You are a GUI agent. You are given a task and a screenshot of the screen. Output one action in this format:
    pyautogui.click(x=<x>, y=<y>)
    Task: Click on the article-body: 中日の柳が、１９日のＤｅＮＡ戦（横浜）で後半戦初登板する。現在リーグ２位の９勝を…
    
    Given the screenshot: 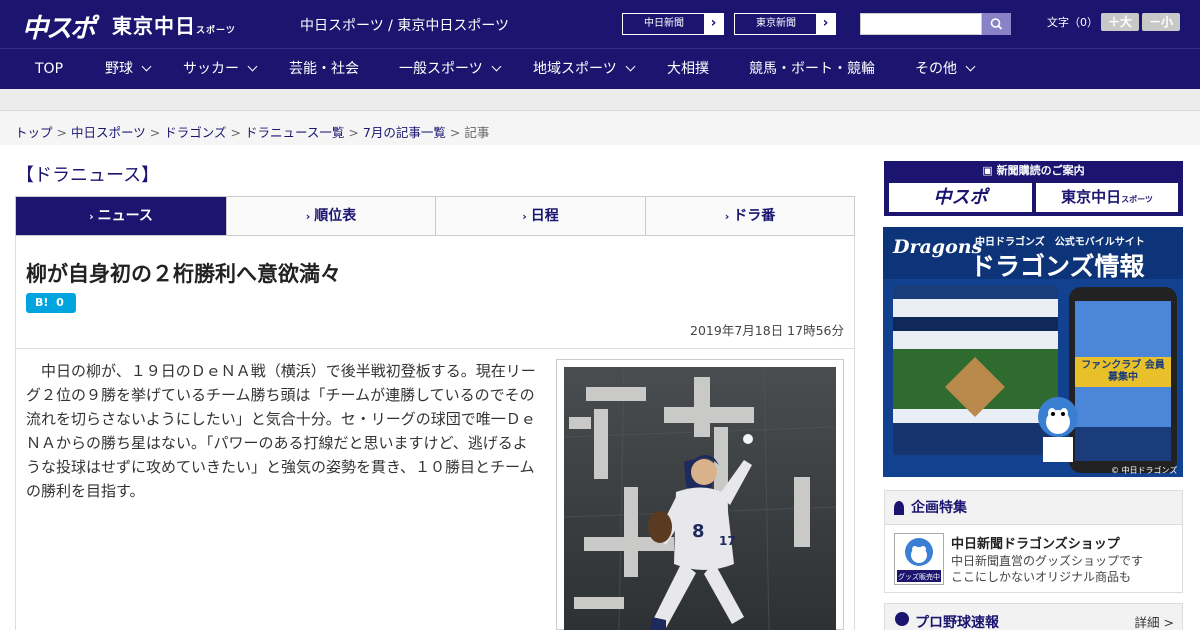 What is the action you would take?
    pyautogui.click(x=281, y=431)
    